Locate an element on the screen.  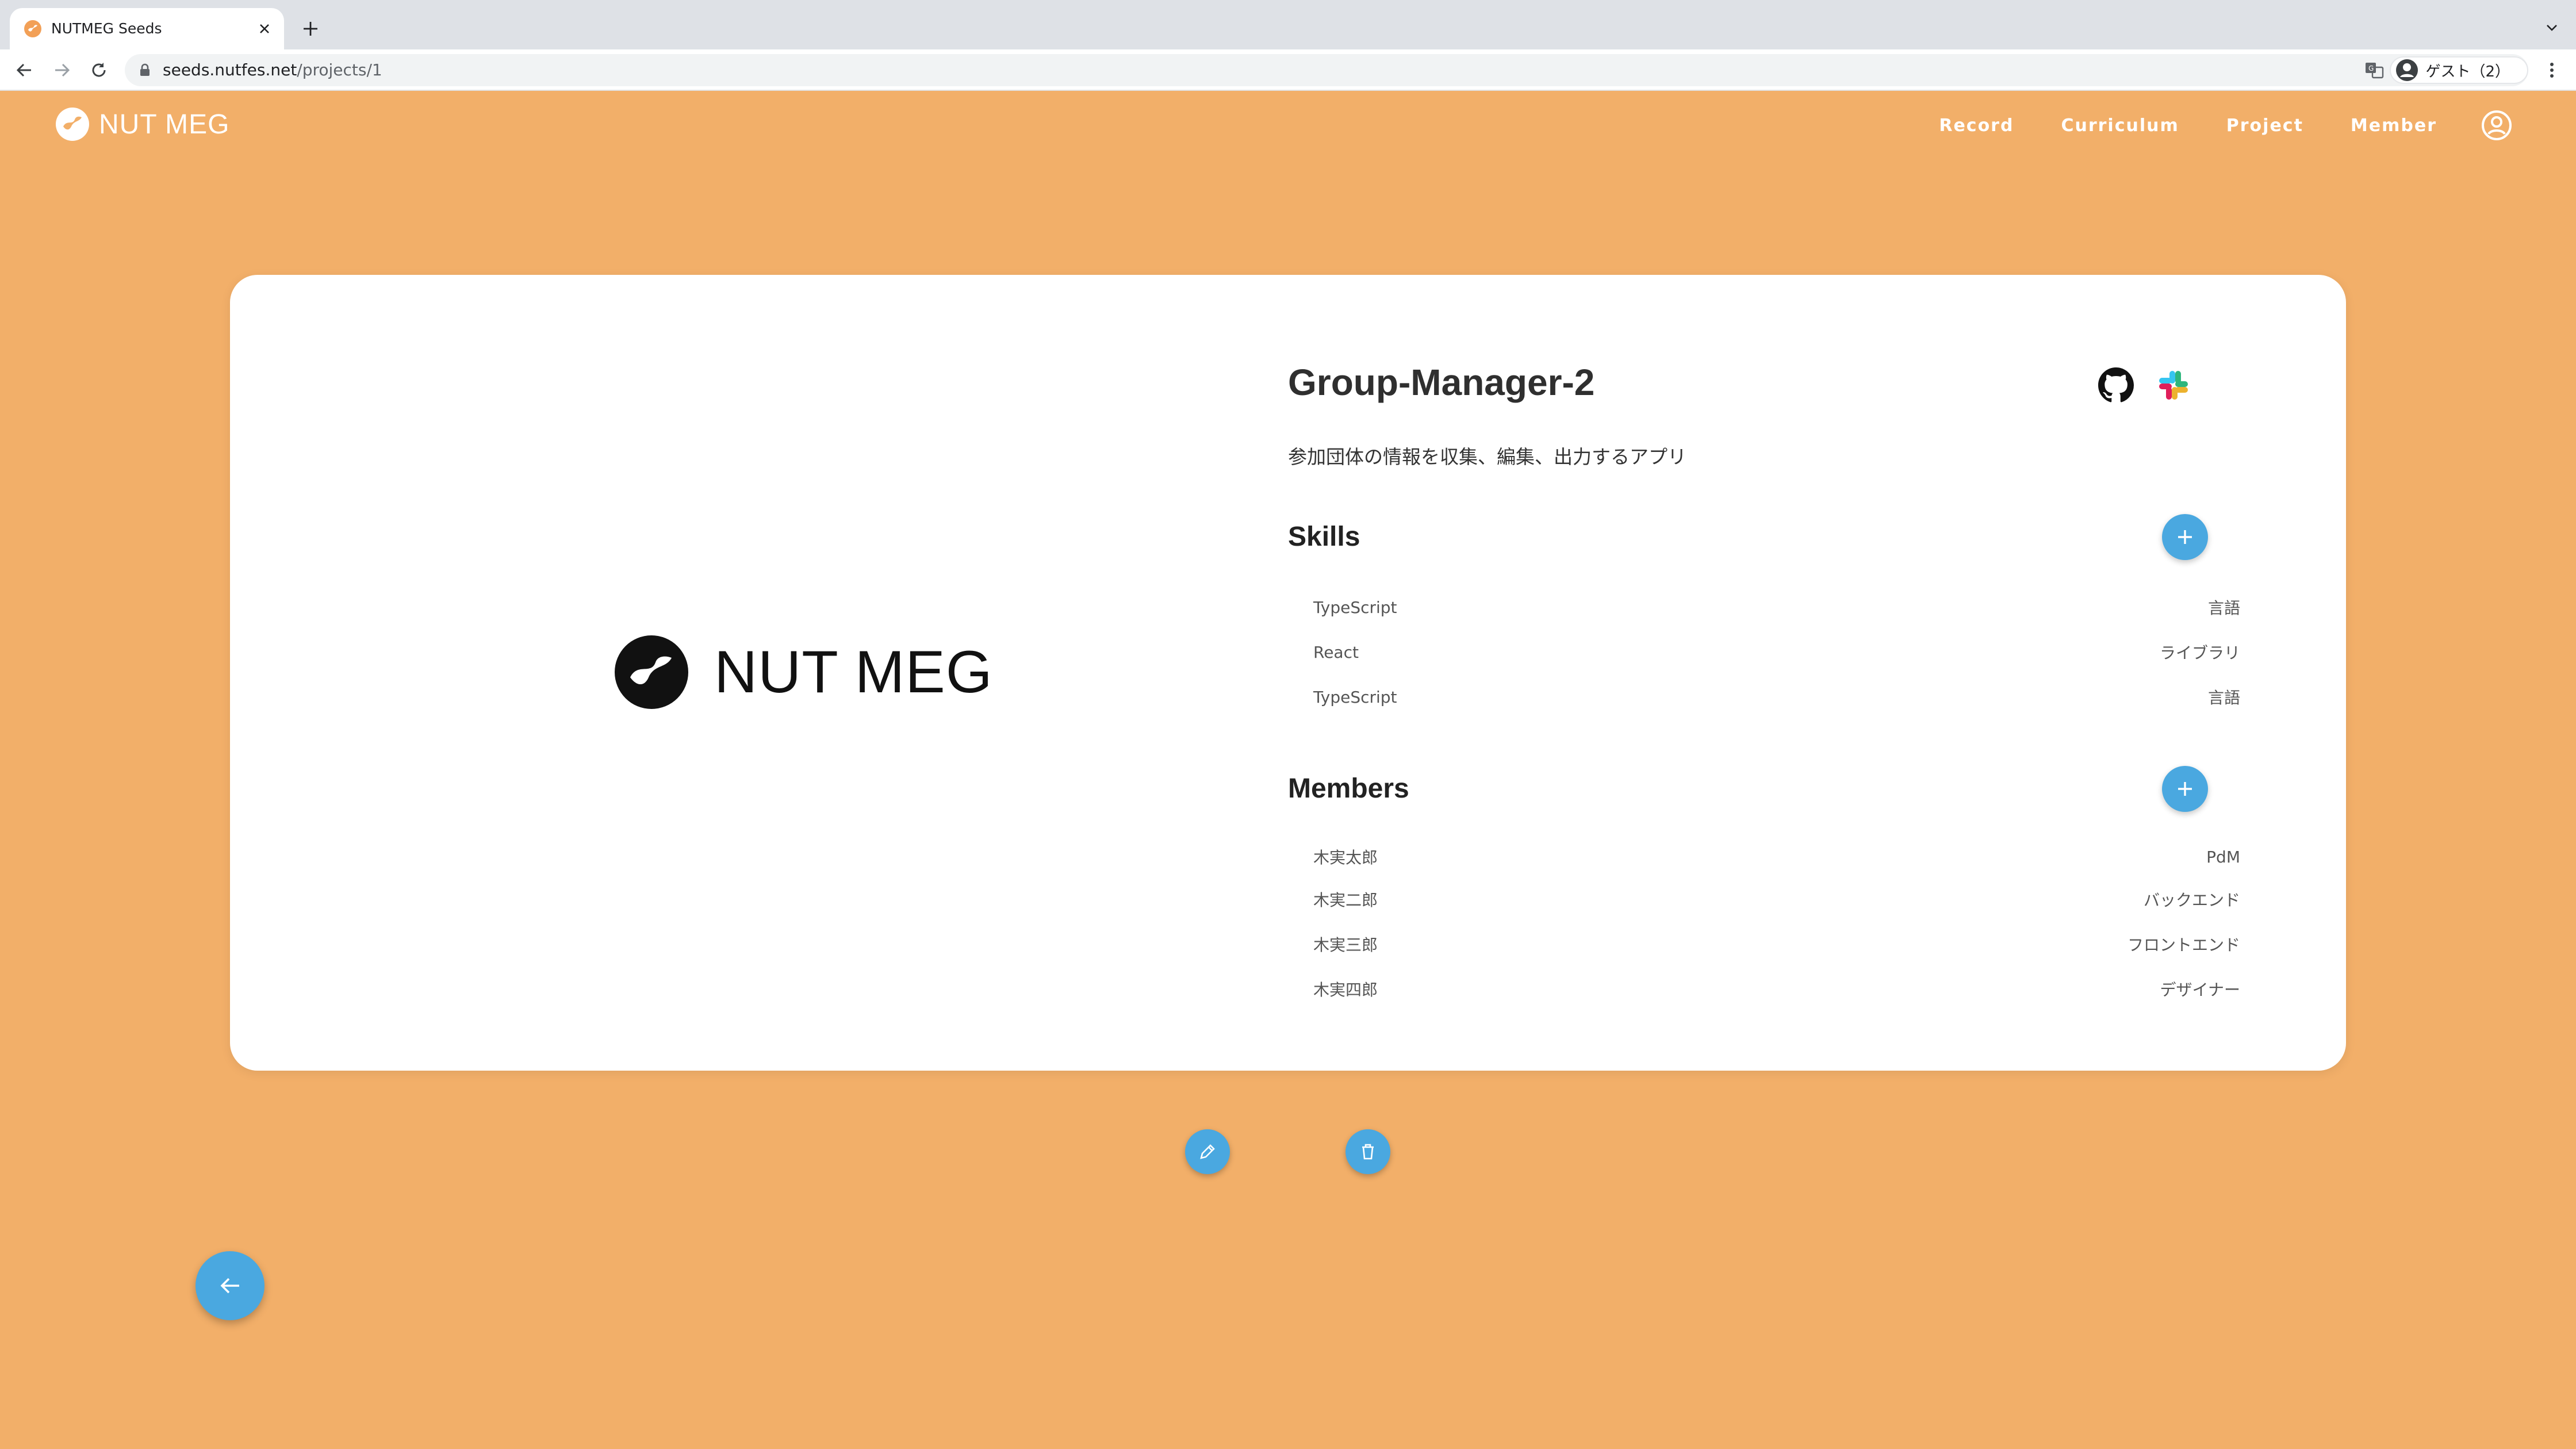
reload-icon is located at coordinates (99, 70).